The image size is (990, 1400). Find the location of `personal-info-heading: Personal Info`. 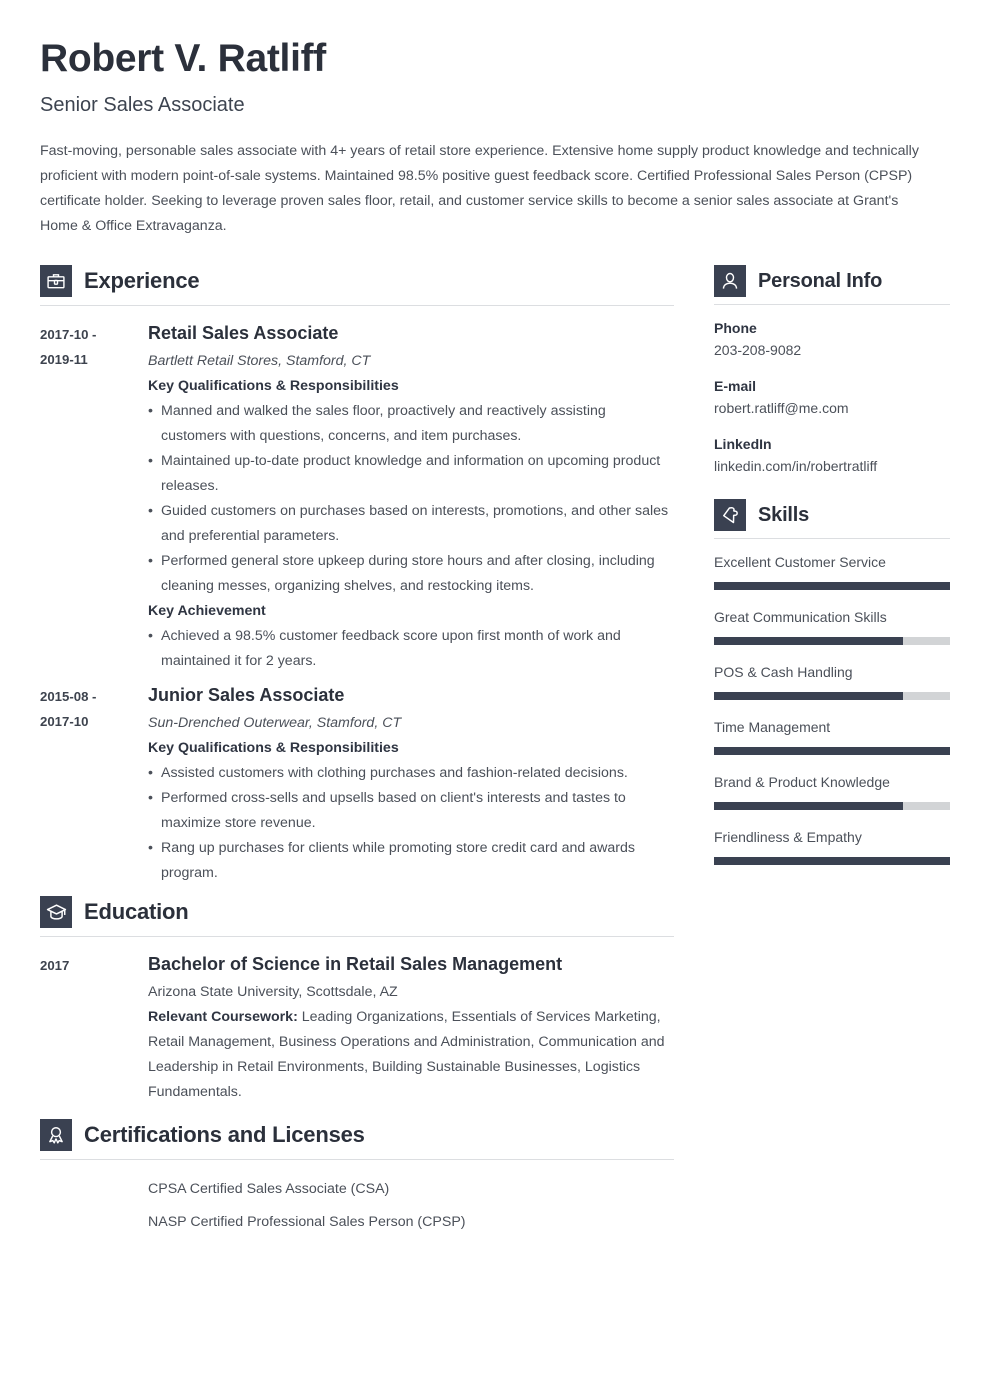

personal-info-heading: Personal Info is located at coordinates (832, 279).